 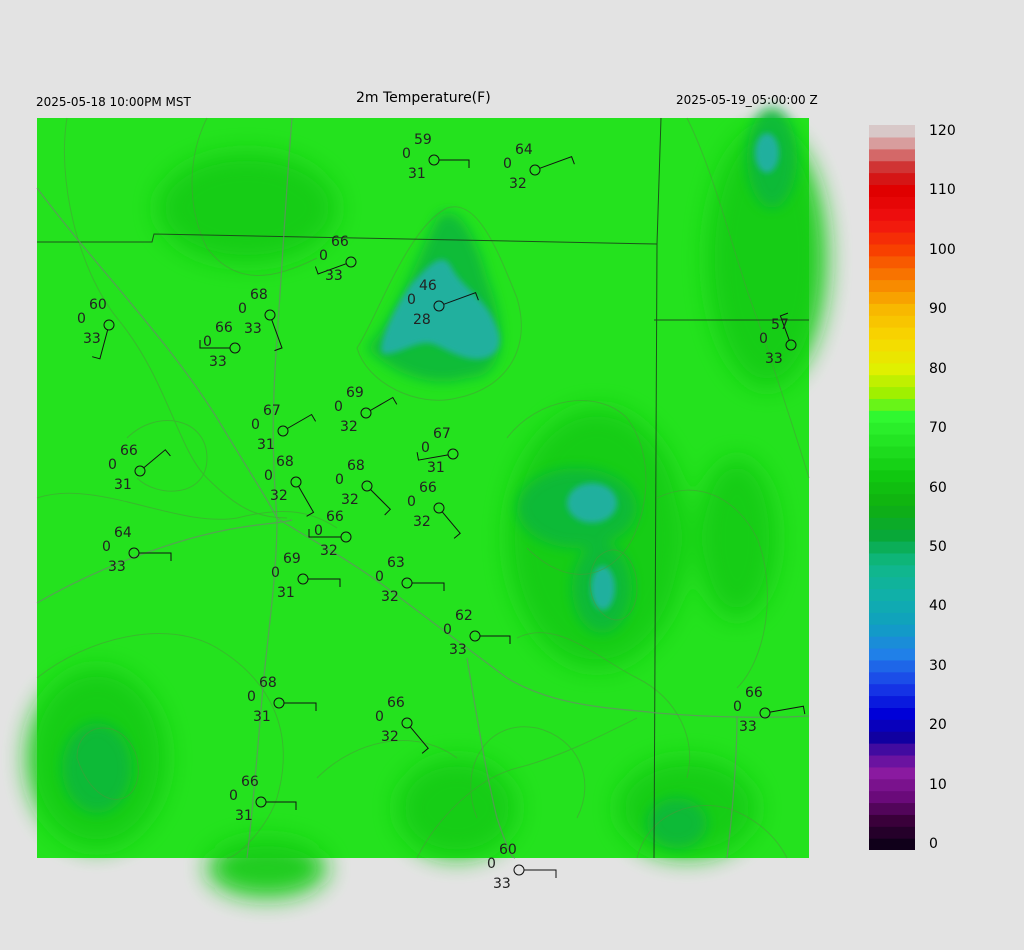 What do you see at coordinates (396, 563) in the screenshot?
I see `station-temperature: 63` at bounding box center [396, 563].